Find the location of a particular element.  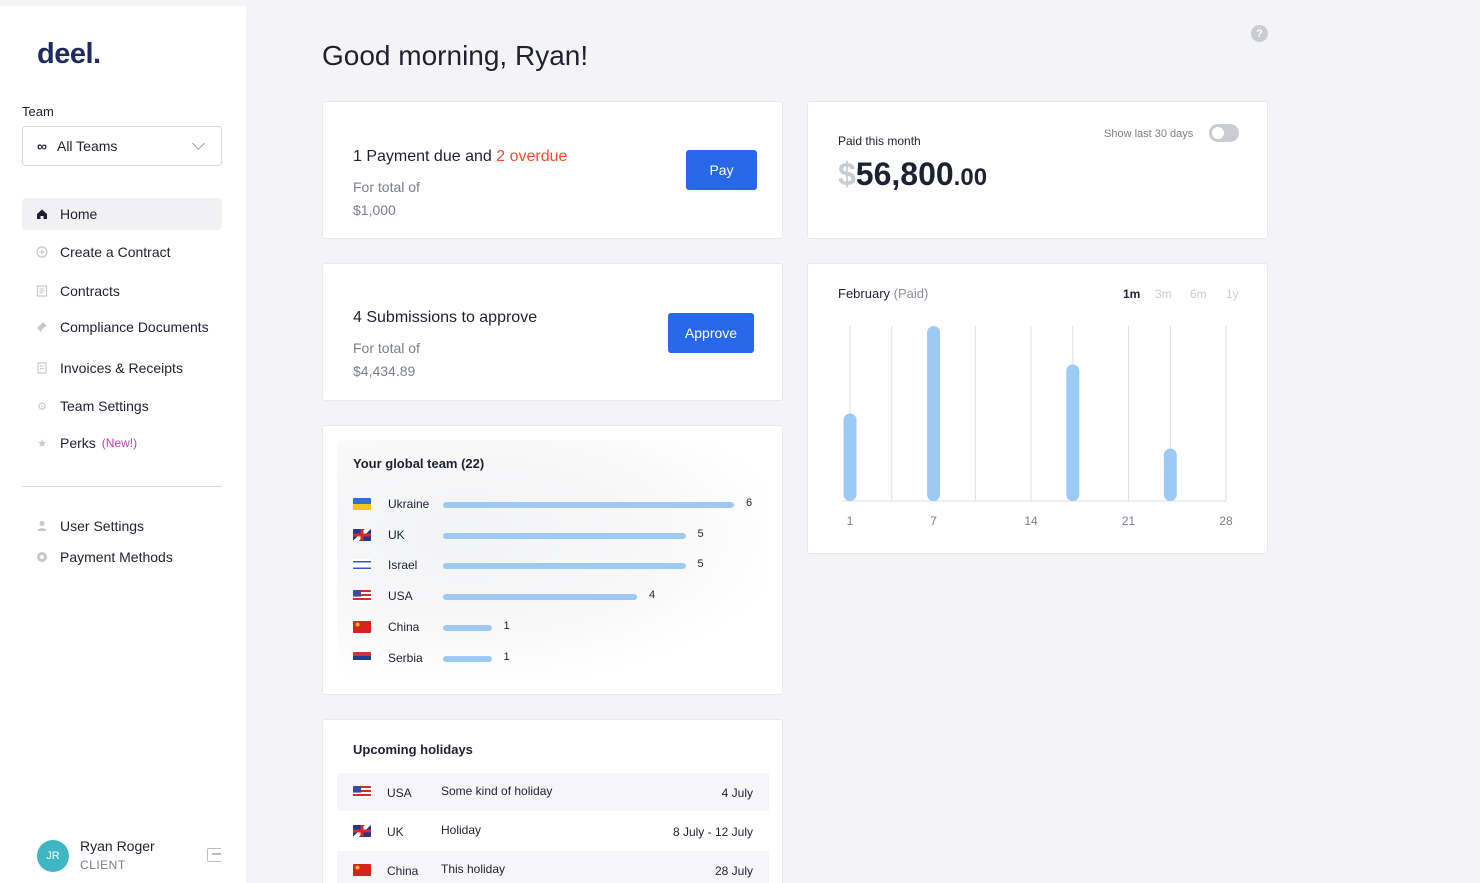

document-icon is located at coordinates (42, 291).